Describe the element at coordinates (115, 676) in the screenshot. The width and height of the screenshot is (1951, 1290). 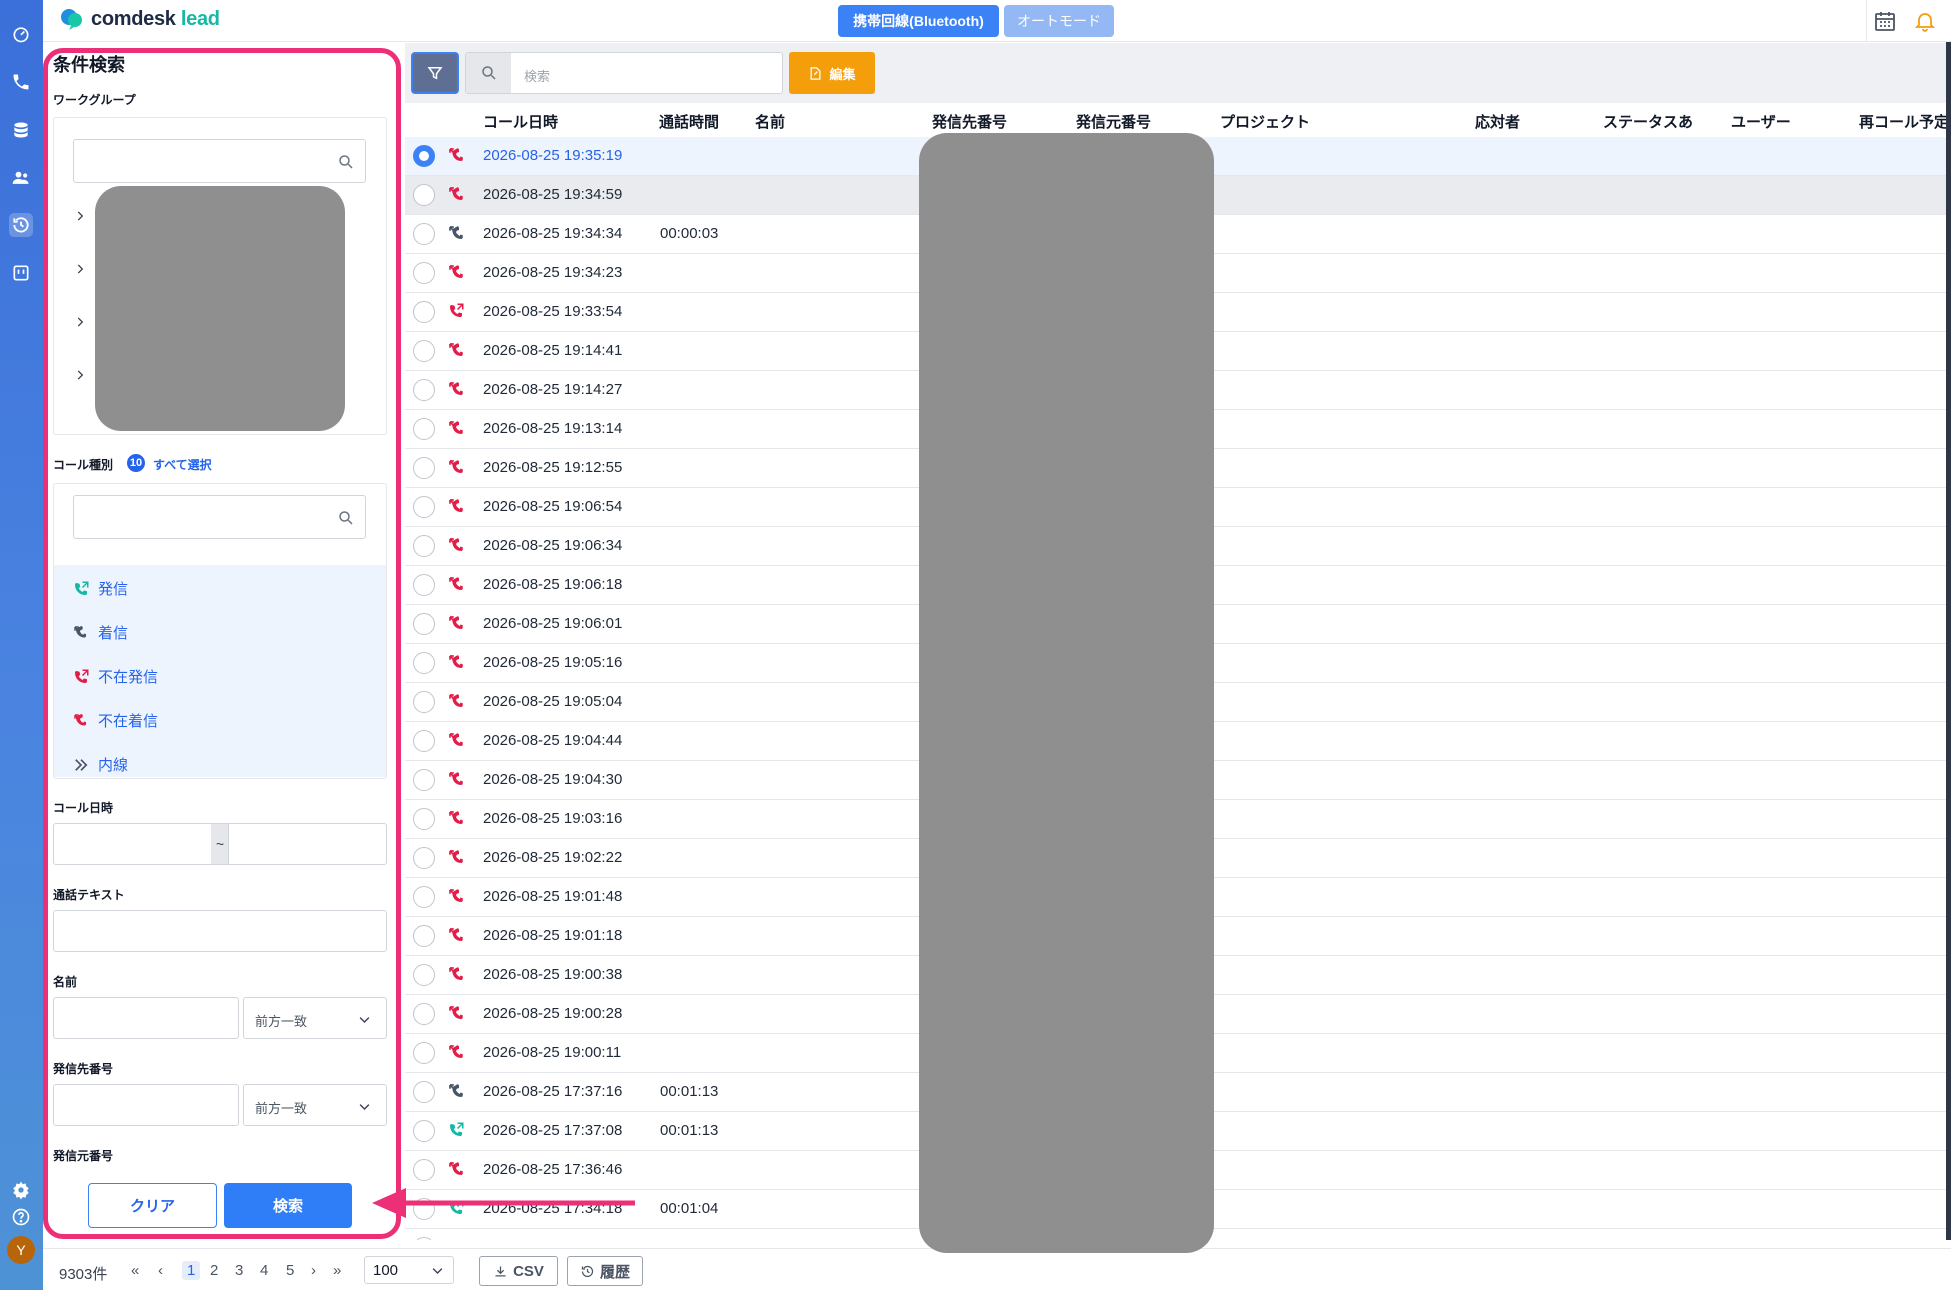
I see `call-type-missed-outgoing: 不在発信` at that location.